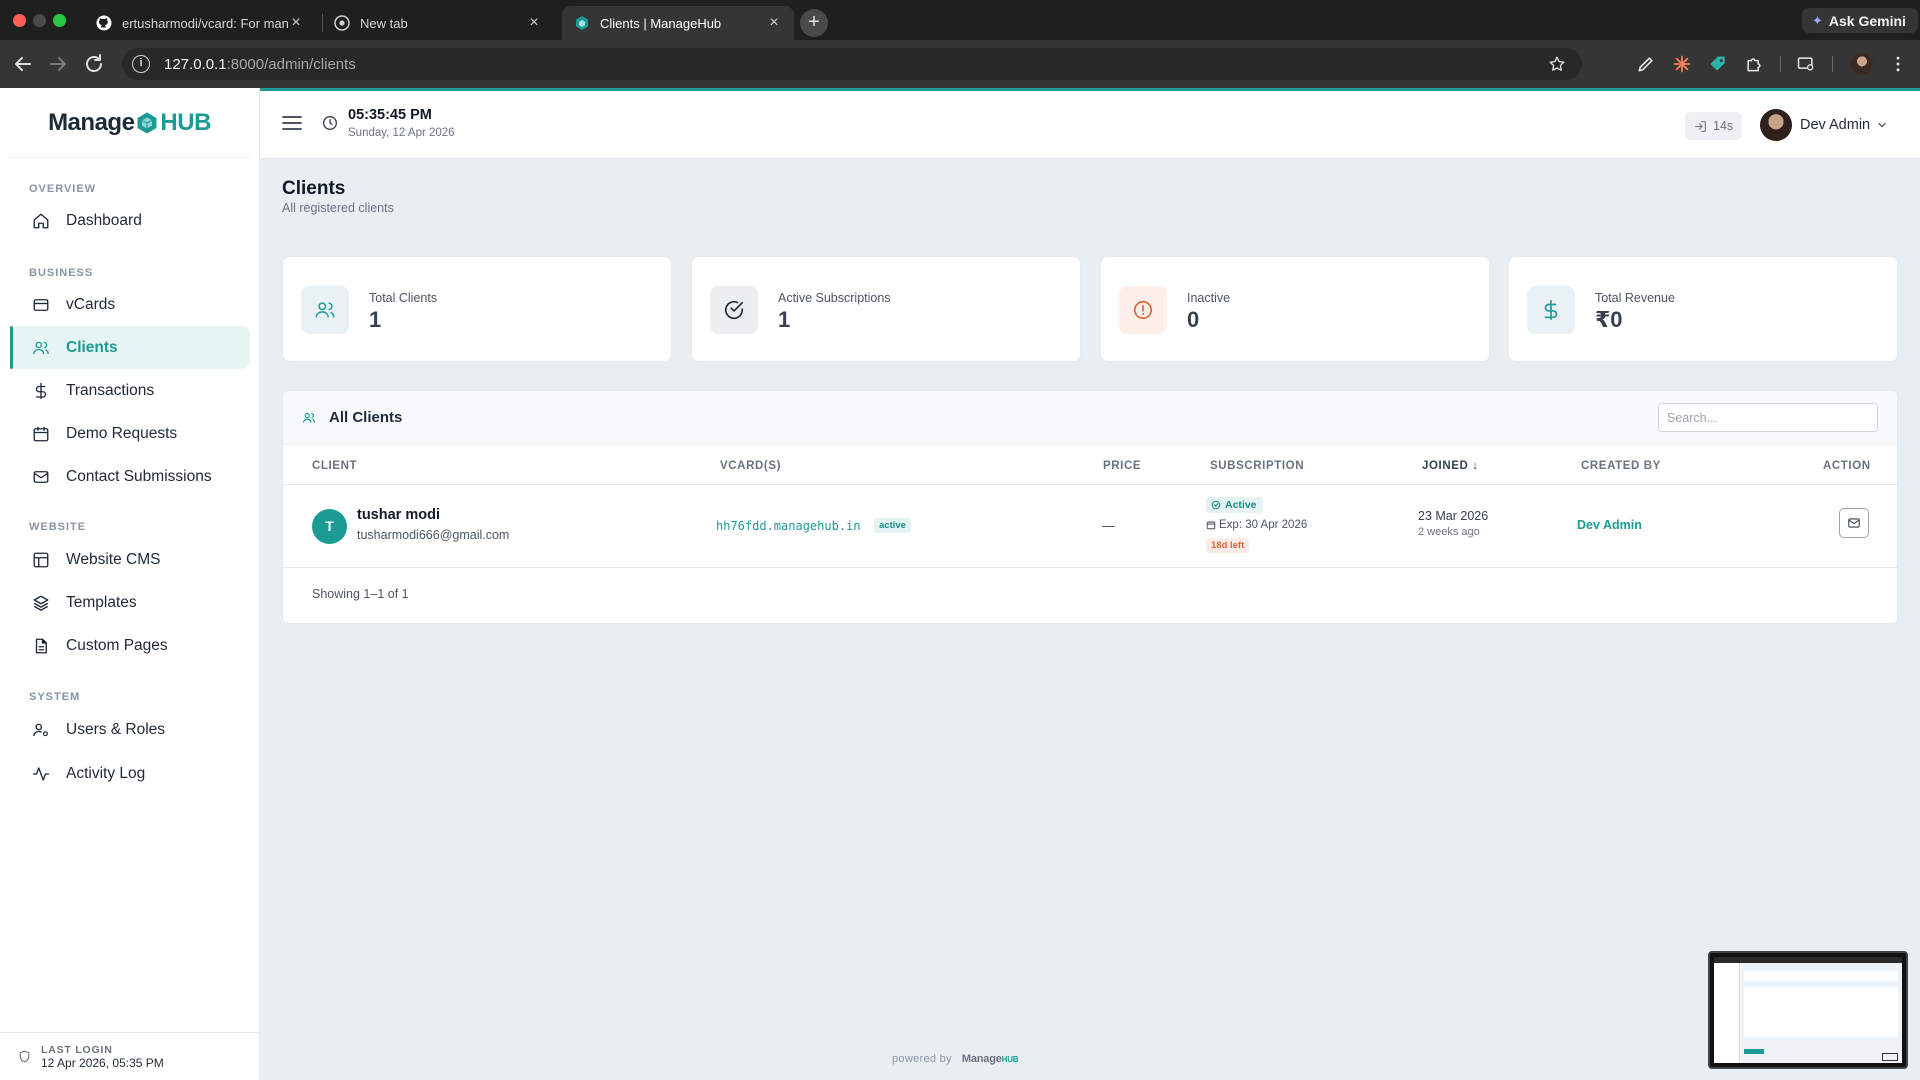  I want to click on extension-burst-icon, so click(1682, 64).